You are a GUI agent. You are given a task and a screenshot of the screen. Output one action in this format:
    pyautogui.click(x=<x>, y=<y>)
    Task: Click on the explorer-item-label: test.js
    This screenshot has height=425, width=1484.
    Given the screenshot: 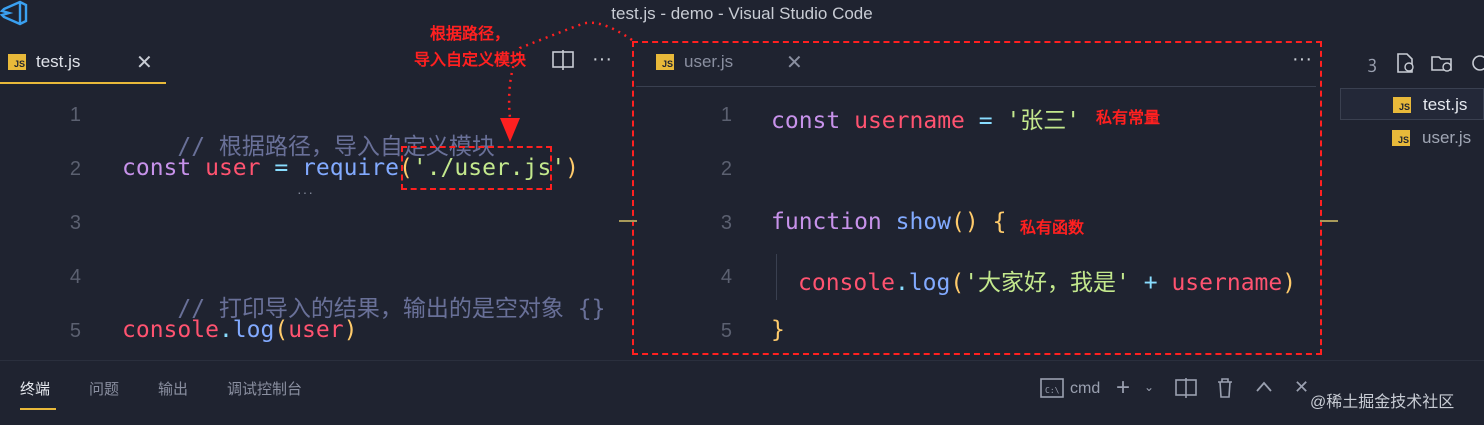 What is the action you would take?
    pyautogui.click(x=1445, y=104)
    